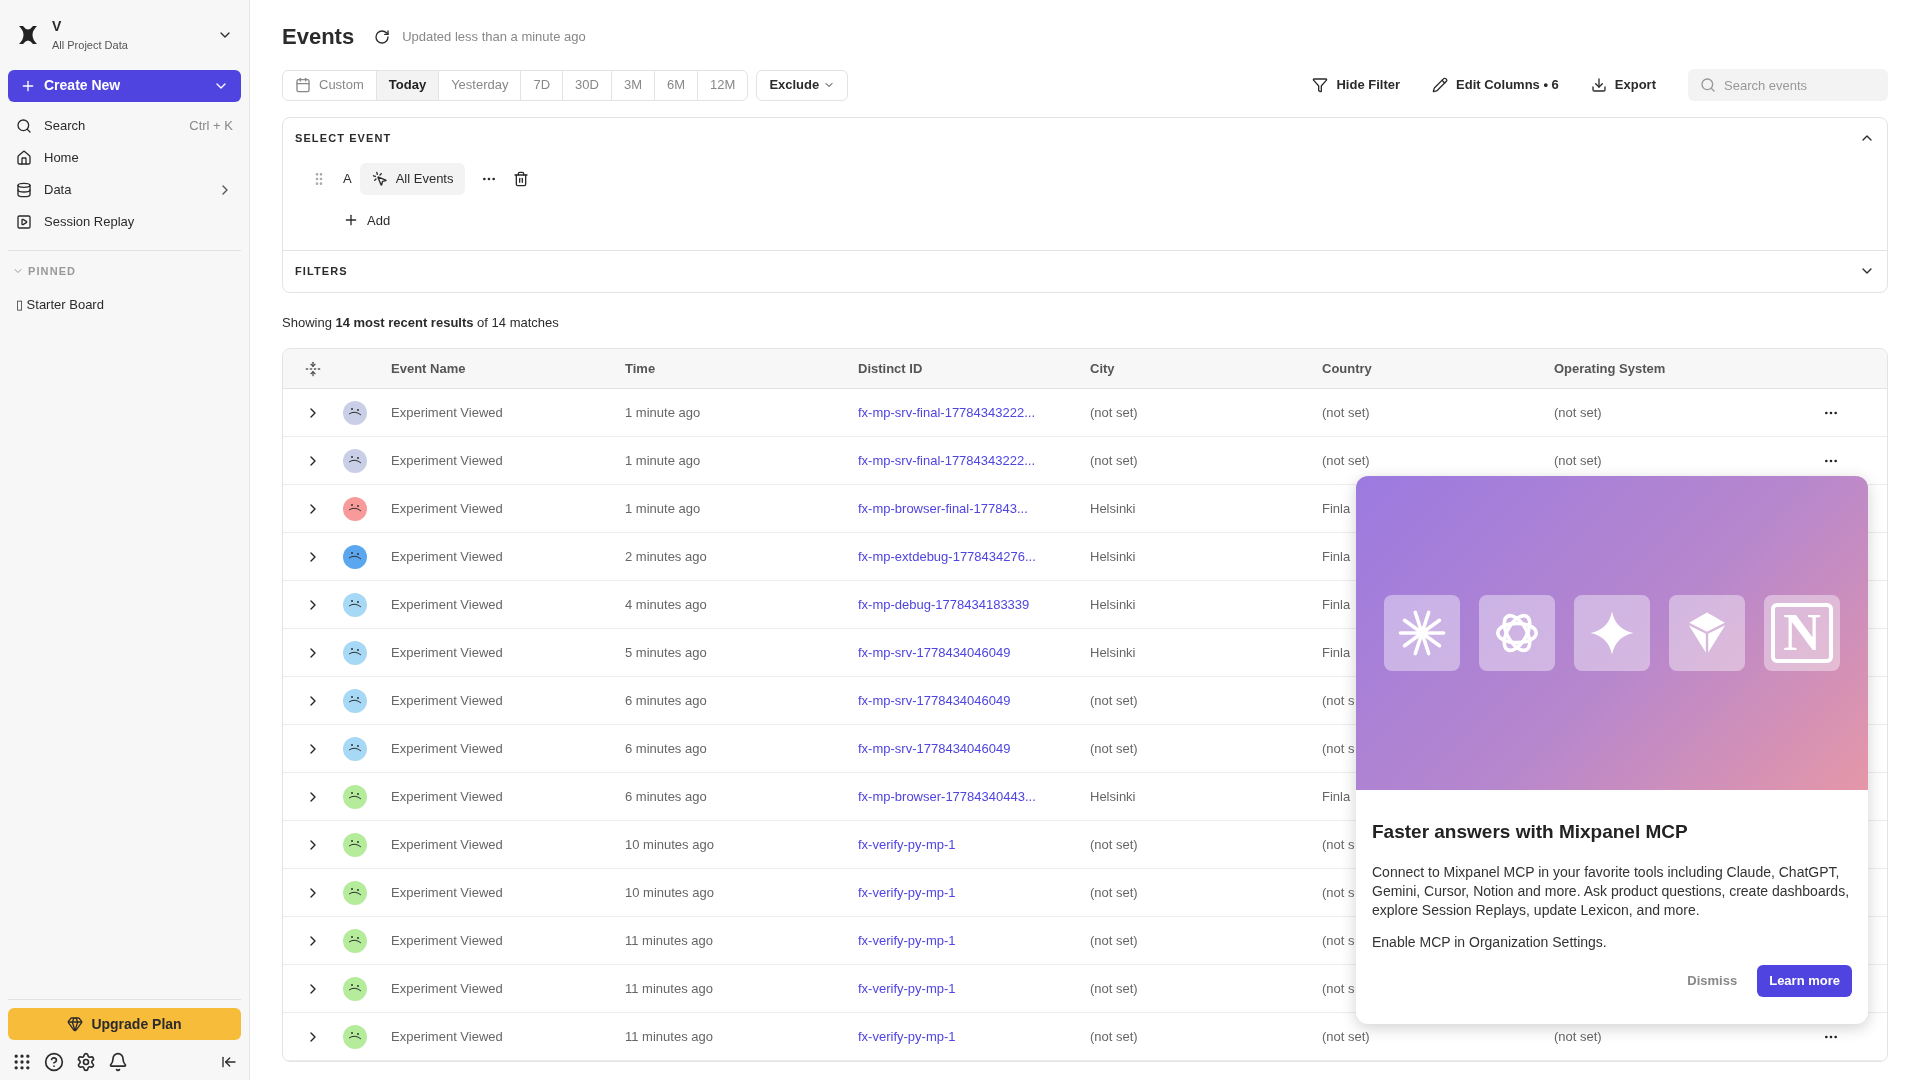 This screenshot has height=1080, width=1920. Describe the element at coordinates (508, 368) in the screenshot. I see `column-header: Event Name` at that location.